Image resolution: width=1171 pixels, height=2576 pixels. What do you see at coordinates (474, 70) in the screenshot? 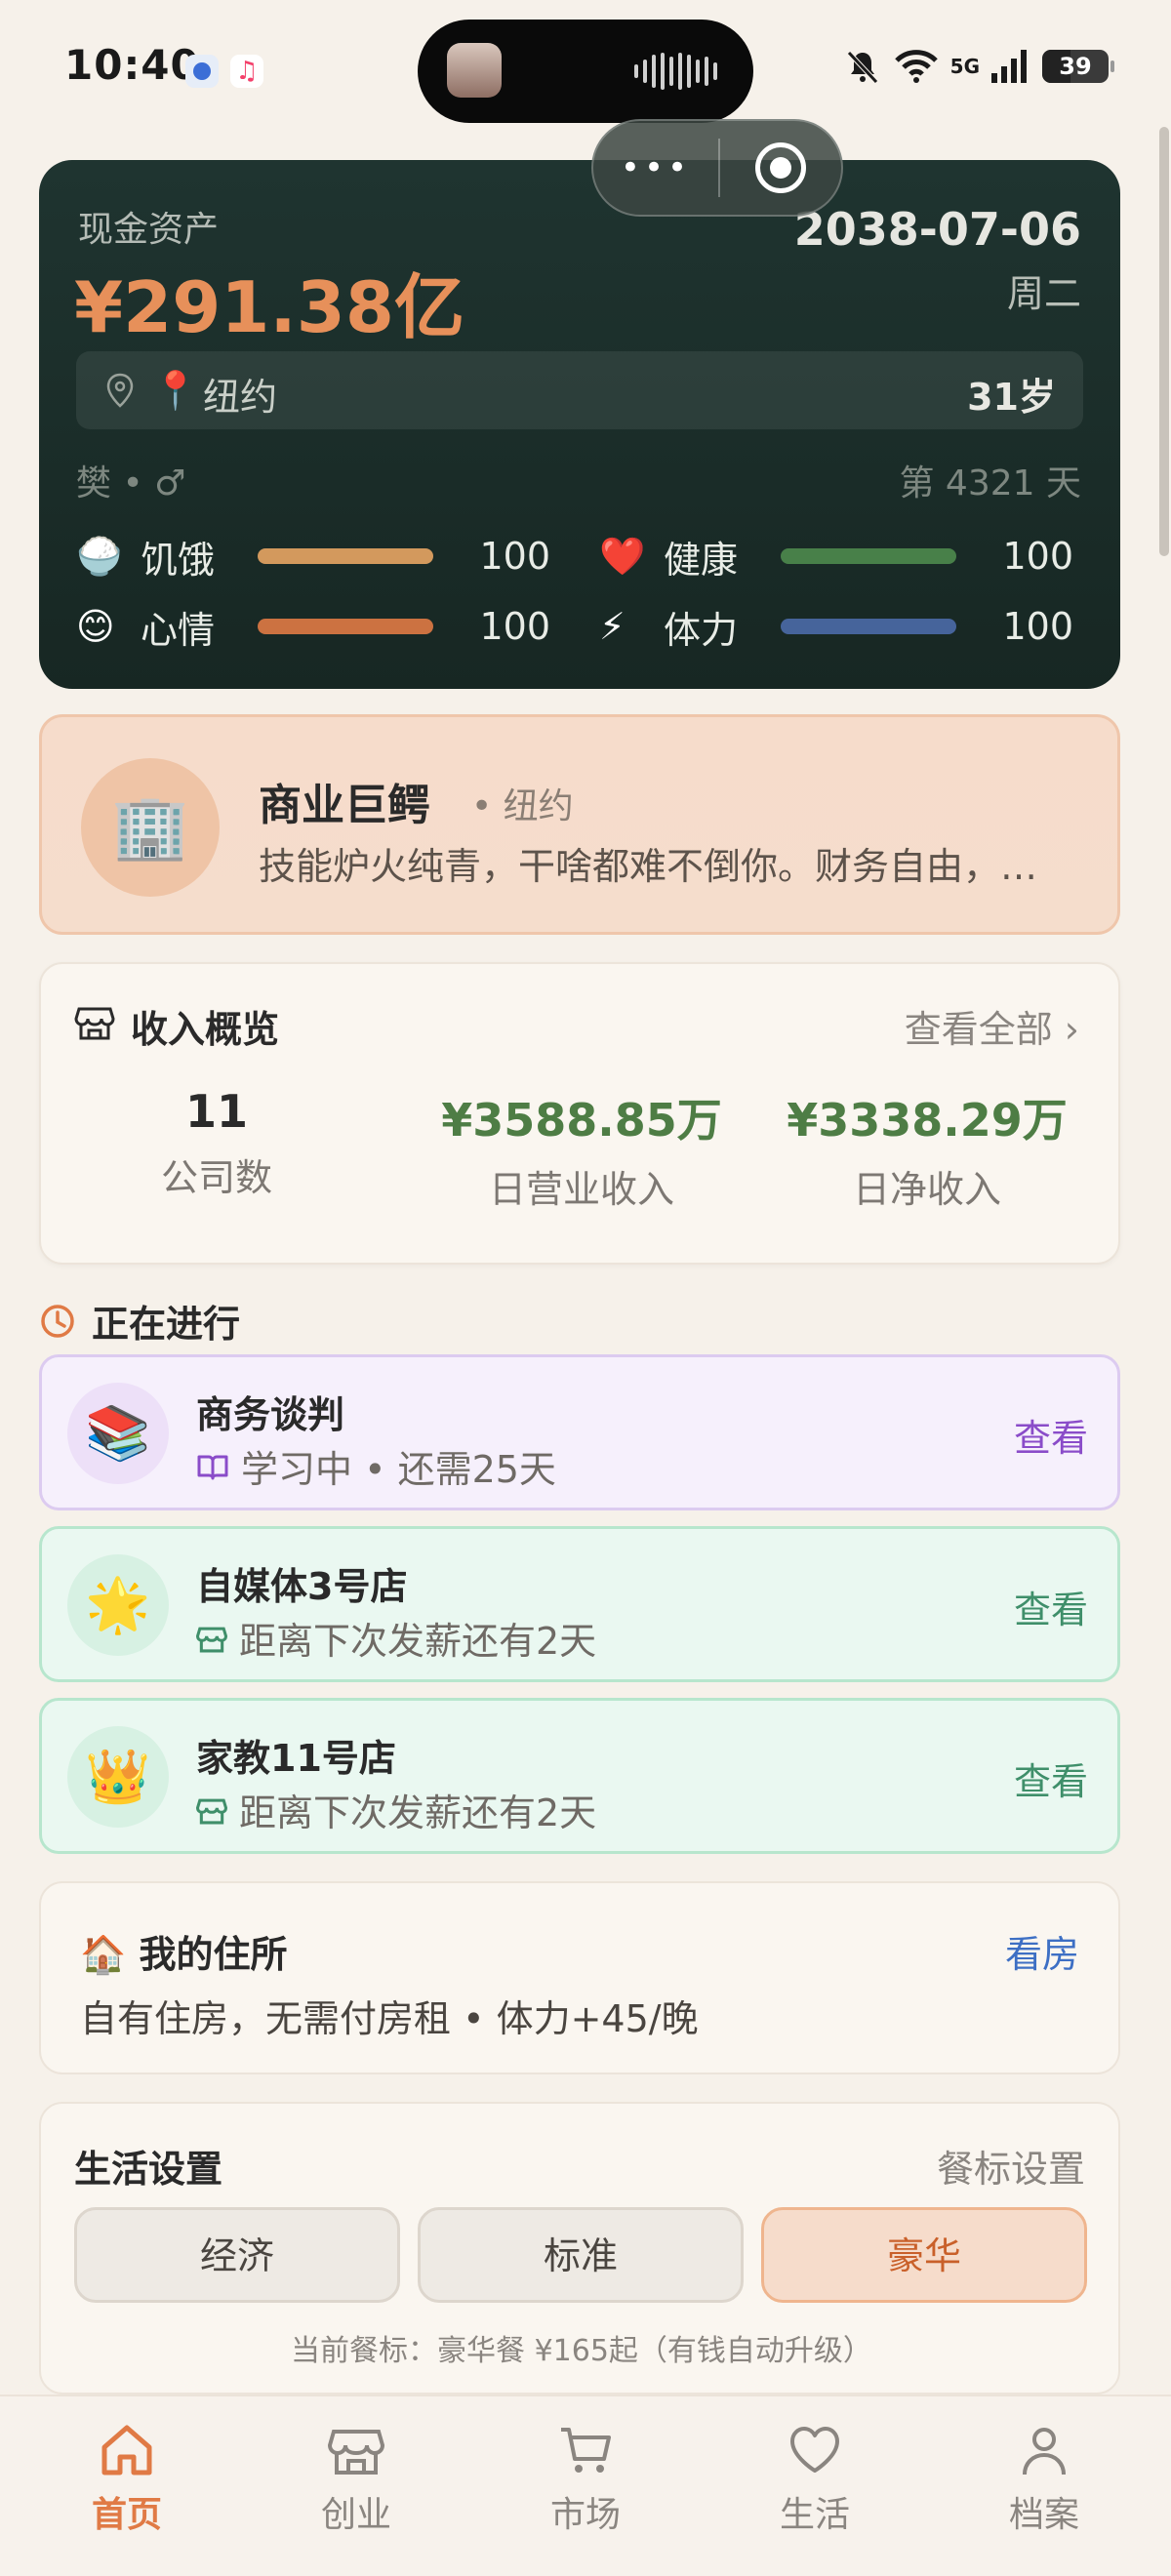
I see `avatar` at bounding box center [474, 70].